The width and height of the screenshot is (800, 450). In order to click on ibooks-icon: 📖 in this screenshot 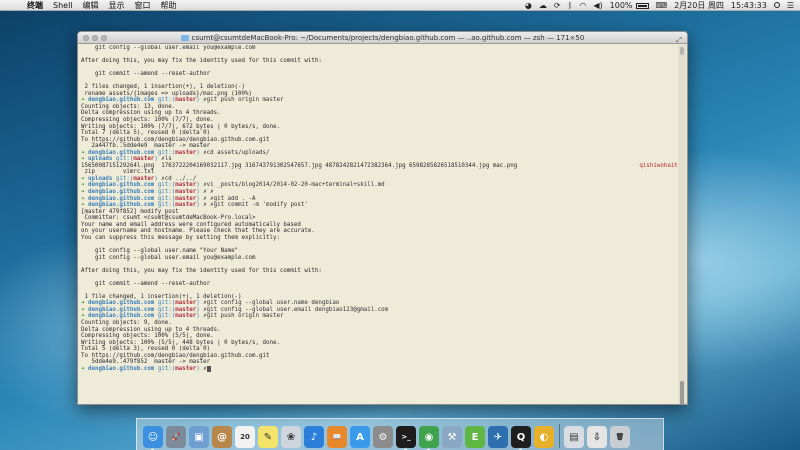, I will do `click(337, 437)`.